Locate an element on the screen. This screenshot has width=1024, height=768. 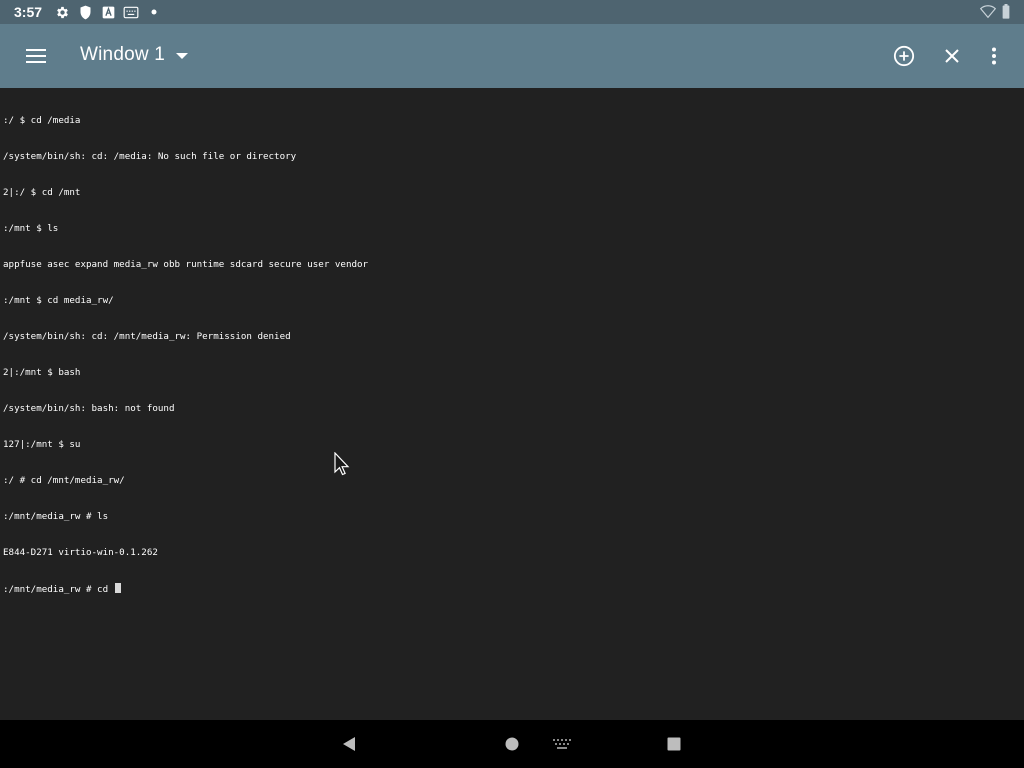
terminal-line: 2|:/mnt $ bash is located at coordinates (42, 372).